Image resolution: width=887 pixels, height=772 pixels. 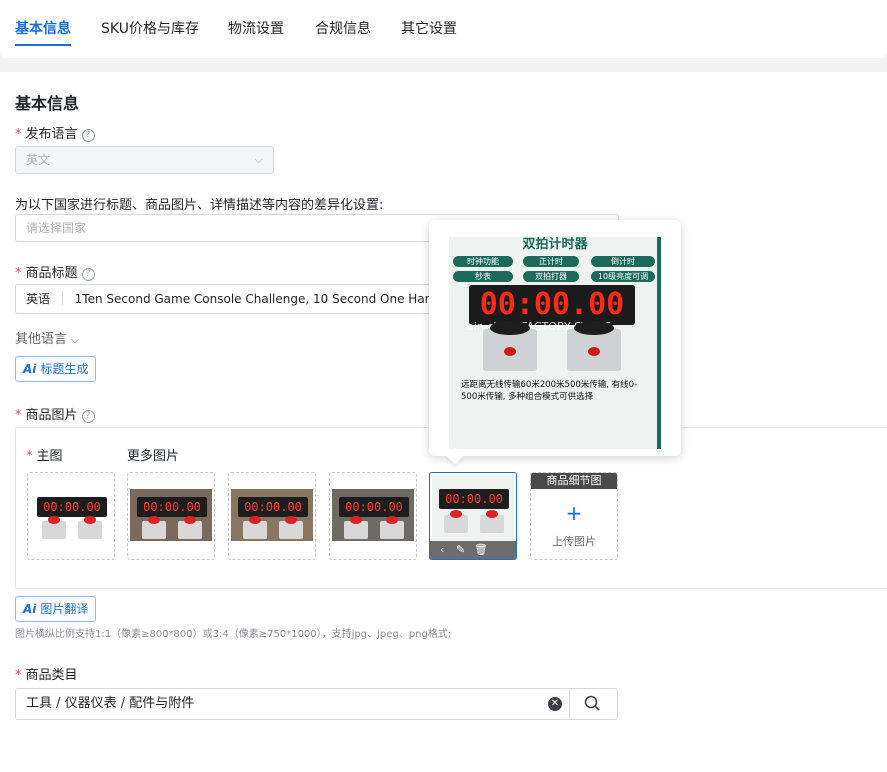 I want to click on other-languages-toggle: 其他语言 ⌵, so click(x=47, y=337).